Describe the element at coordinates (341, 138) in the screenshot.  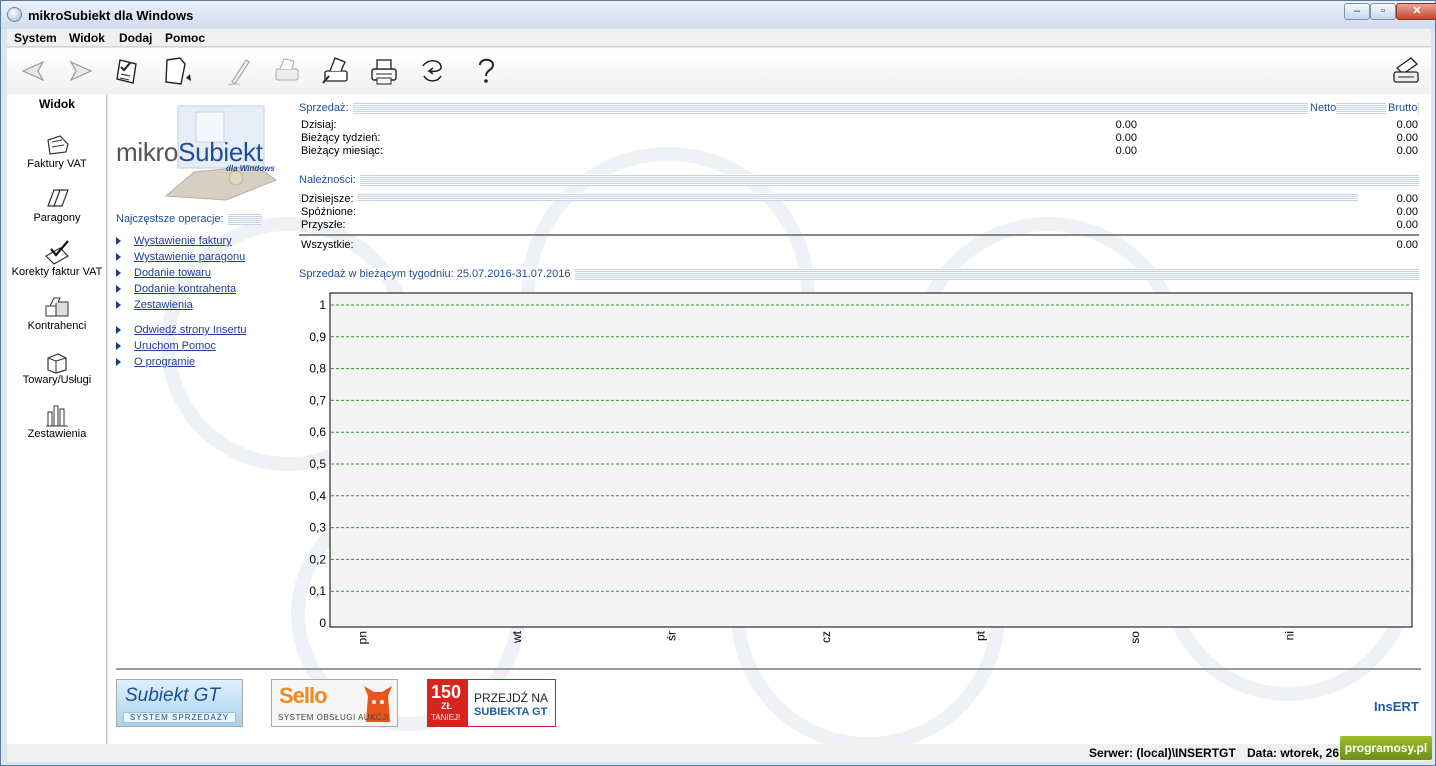
I see `sales-row-label: Bieżący tydzień:` at that location.